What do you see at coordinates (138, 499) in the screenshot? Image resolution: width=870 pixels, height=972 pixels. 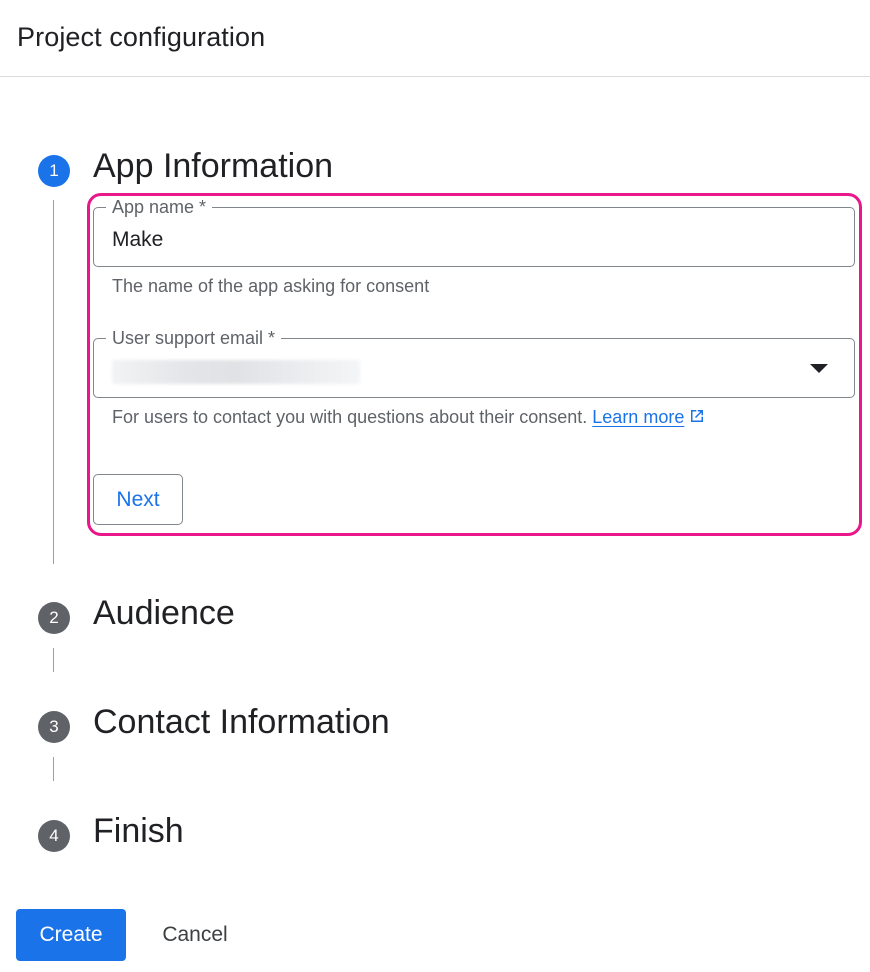 I see `next-button: Next` at bounding box center [138, 499].